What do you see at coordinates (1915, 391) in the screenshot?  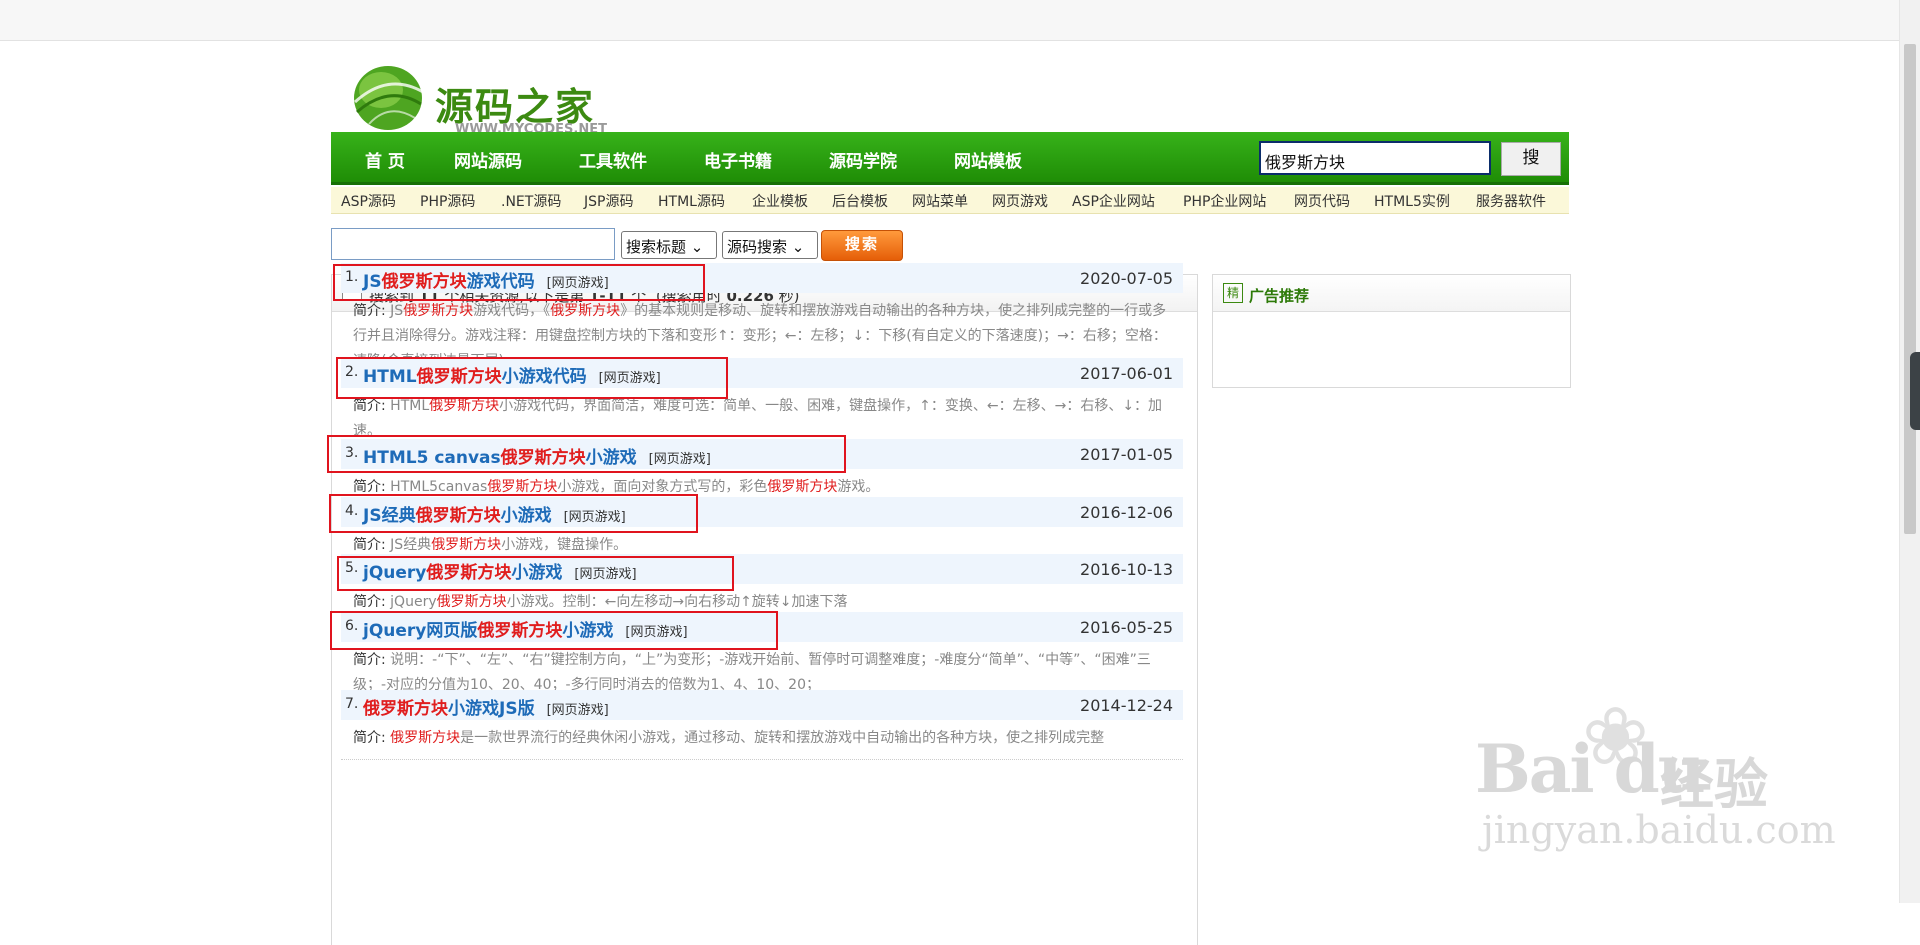 I see `side-widget` at bounding box center [1915, 391].